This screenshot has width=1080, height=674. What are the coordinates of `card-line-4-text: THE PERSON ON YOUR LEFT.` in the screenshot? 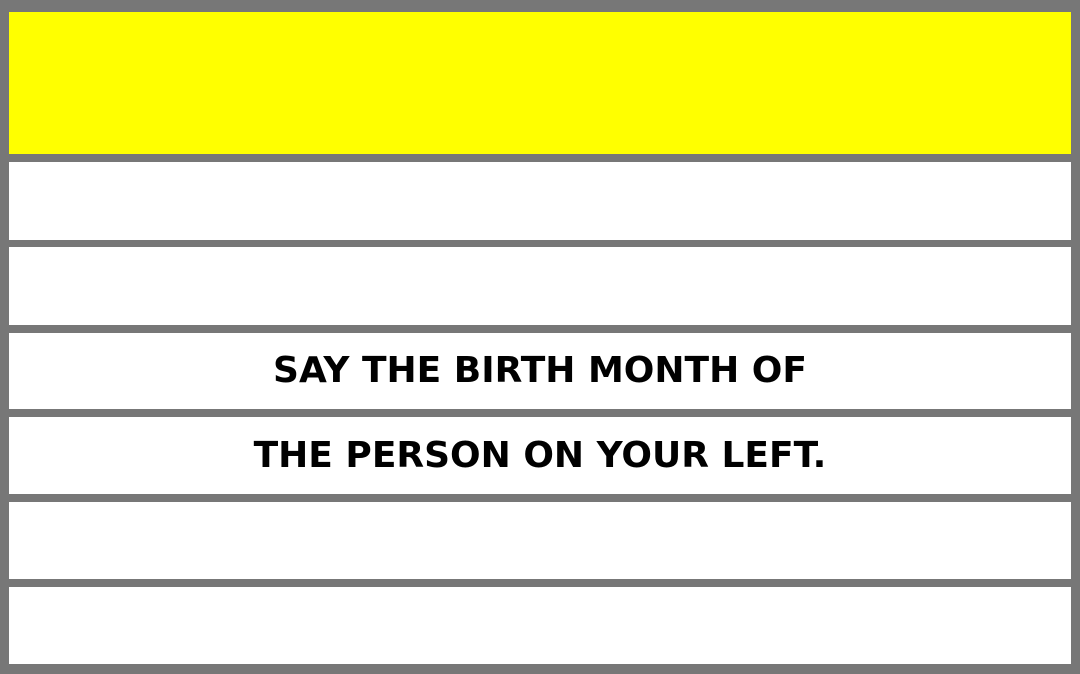 It's located at (540, 455).